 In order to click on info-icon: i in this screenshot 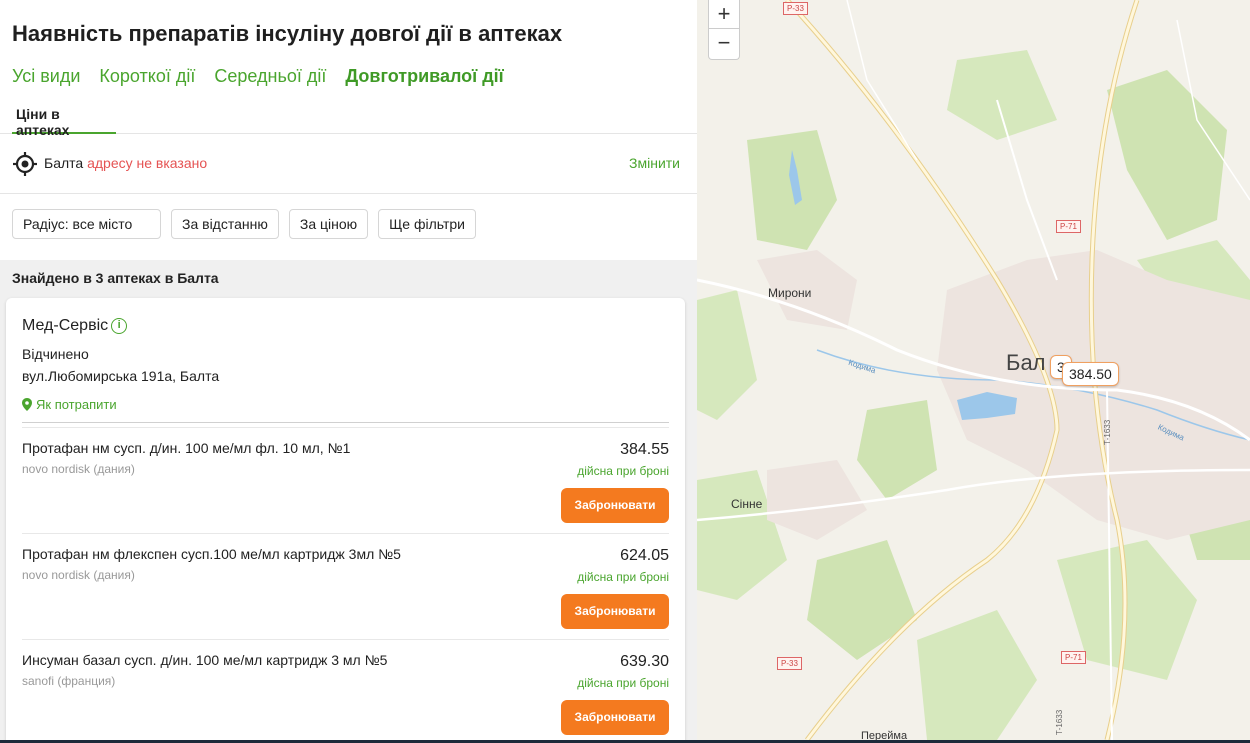, I will do `click(119, 326)`.